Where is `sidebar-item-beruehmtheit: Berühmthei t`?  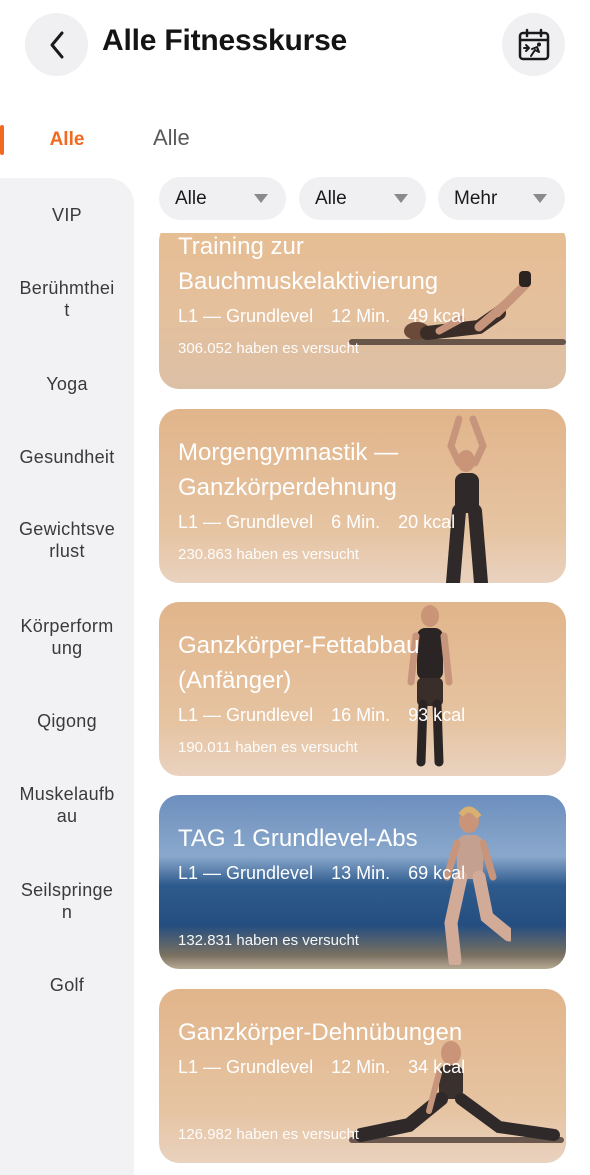
sidebar-item-beruehmtheit: Berühmthei t is located at coordinates (67, 299).